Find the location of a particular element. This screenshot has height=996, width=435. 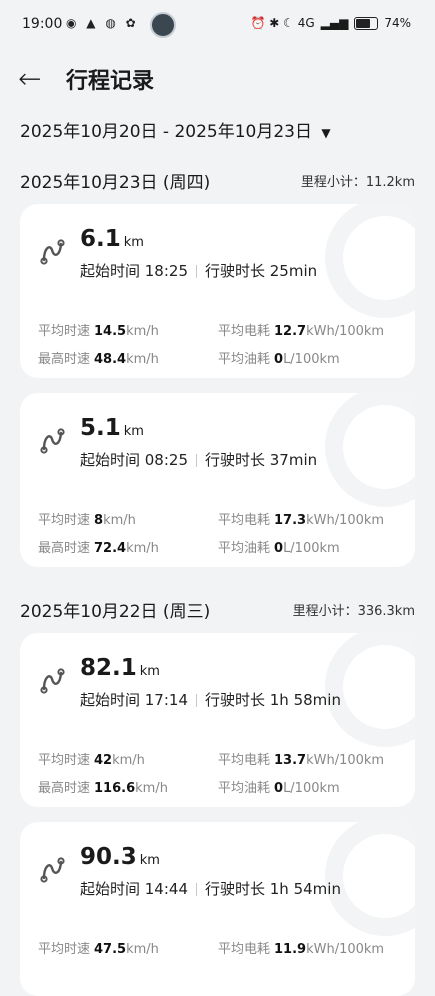

dropdown-triangle-icon: ▼ is located at coordinates (326, 133).